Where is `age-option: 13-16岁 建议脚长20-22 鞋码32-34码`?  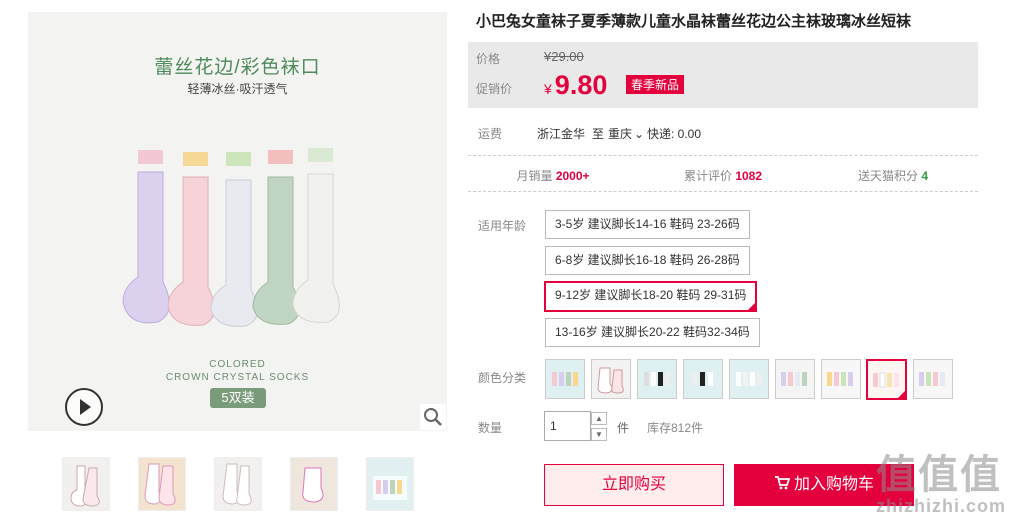 age-option: 13-16岁 建议脚长20-22 鞋码32-34码 is located at coordinates (652, 332).